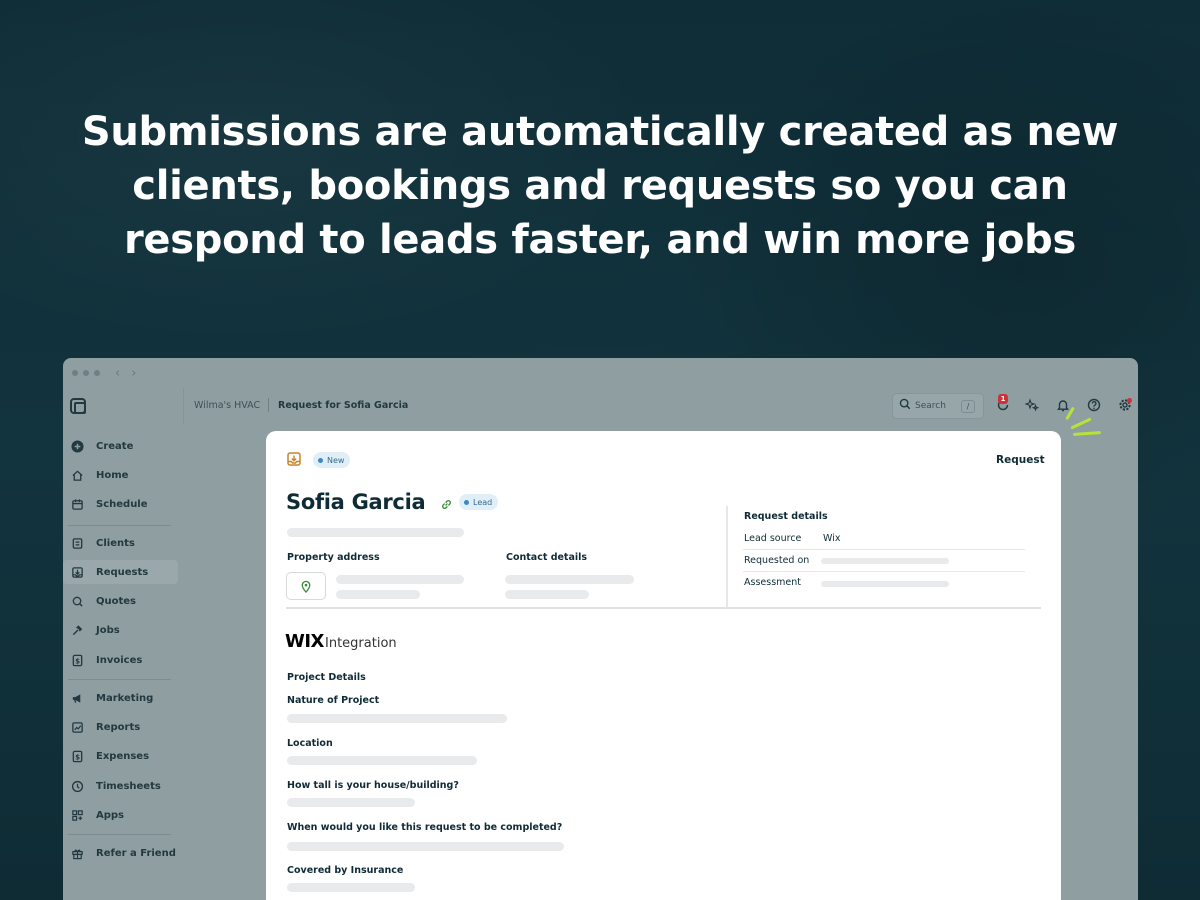  I want to click on sidebar-item-clients: Clients, so click(120, 543).